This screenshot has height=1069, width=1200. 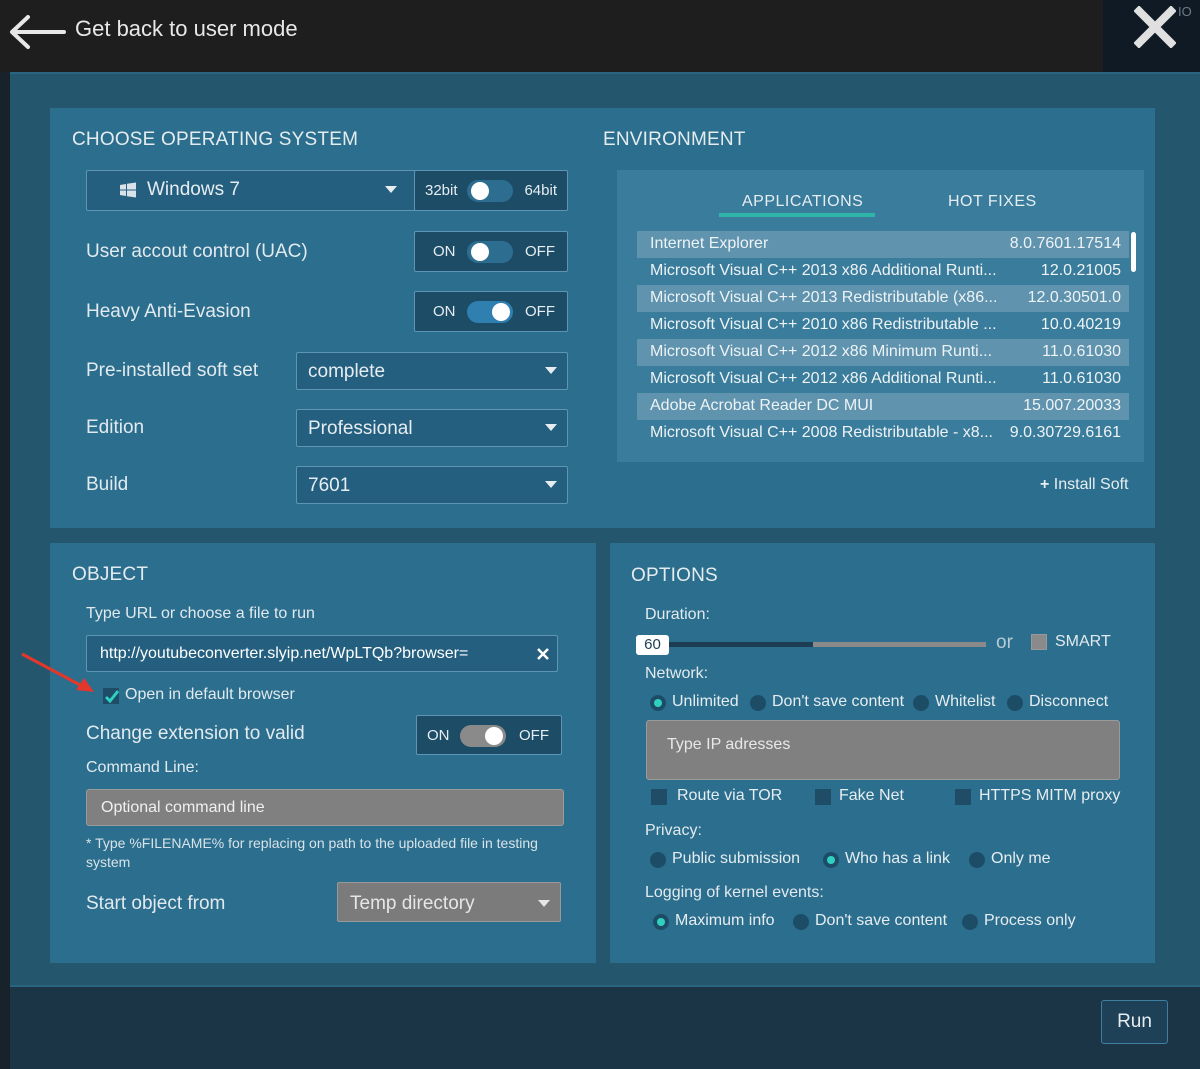 What do you see at coordinates (736, 859) in the screenshot?
I see `privacy-option-public: Public submission` at bounding box center [736, 859].